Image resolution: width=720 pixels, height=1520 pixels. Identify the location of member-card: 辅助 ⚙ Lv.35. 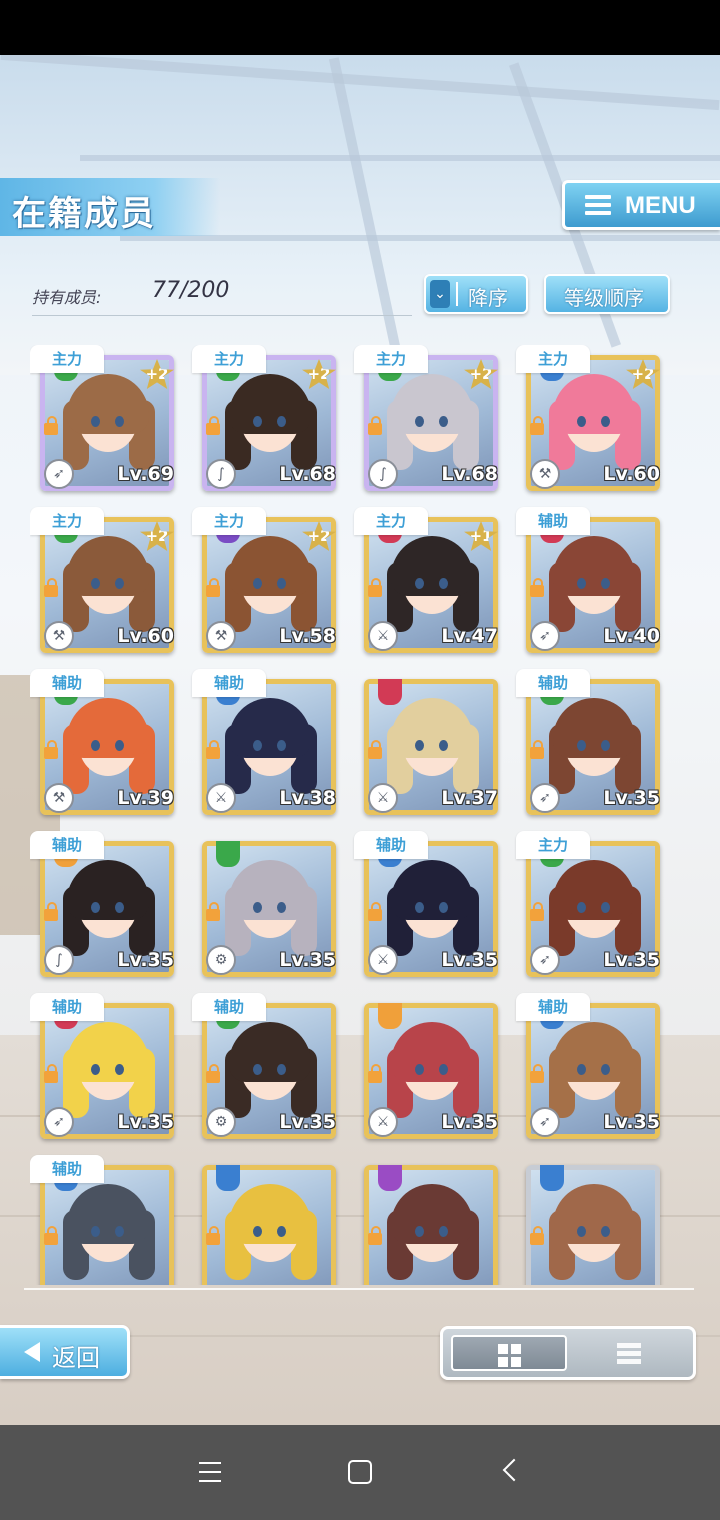
(264, 1066).